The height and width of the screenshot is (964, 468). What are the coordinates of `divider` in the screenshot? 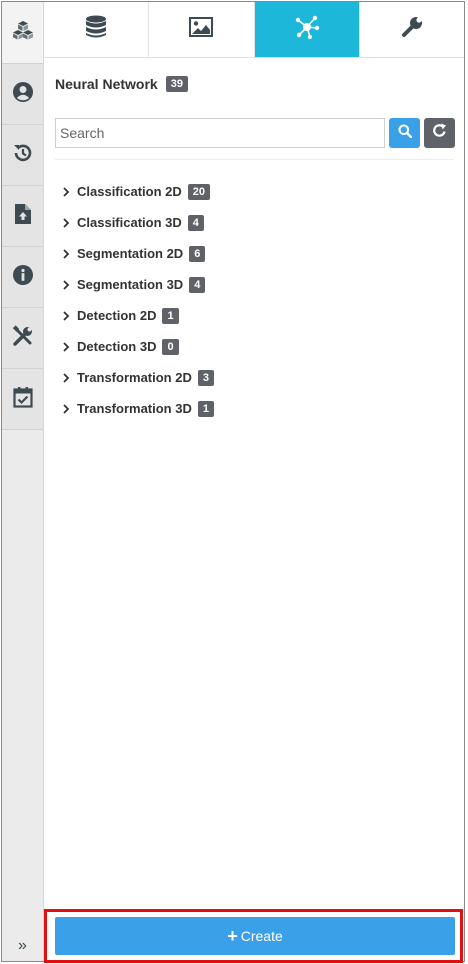 It's located at (254, 159).